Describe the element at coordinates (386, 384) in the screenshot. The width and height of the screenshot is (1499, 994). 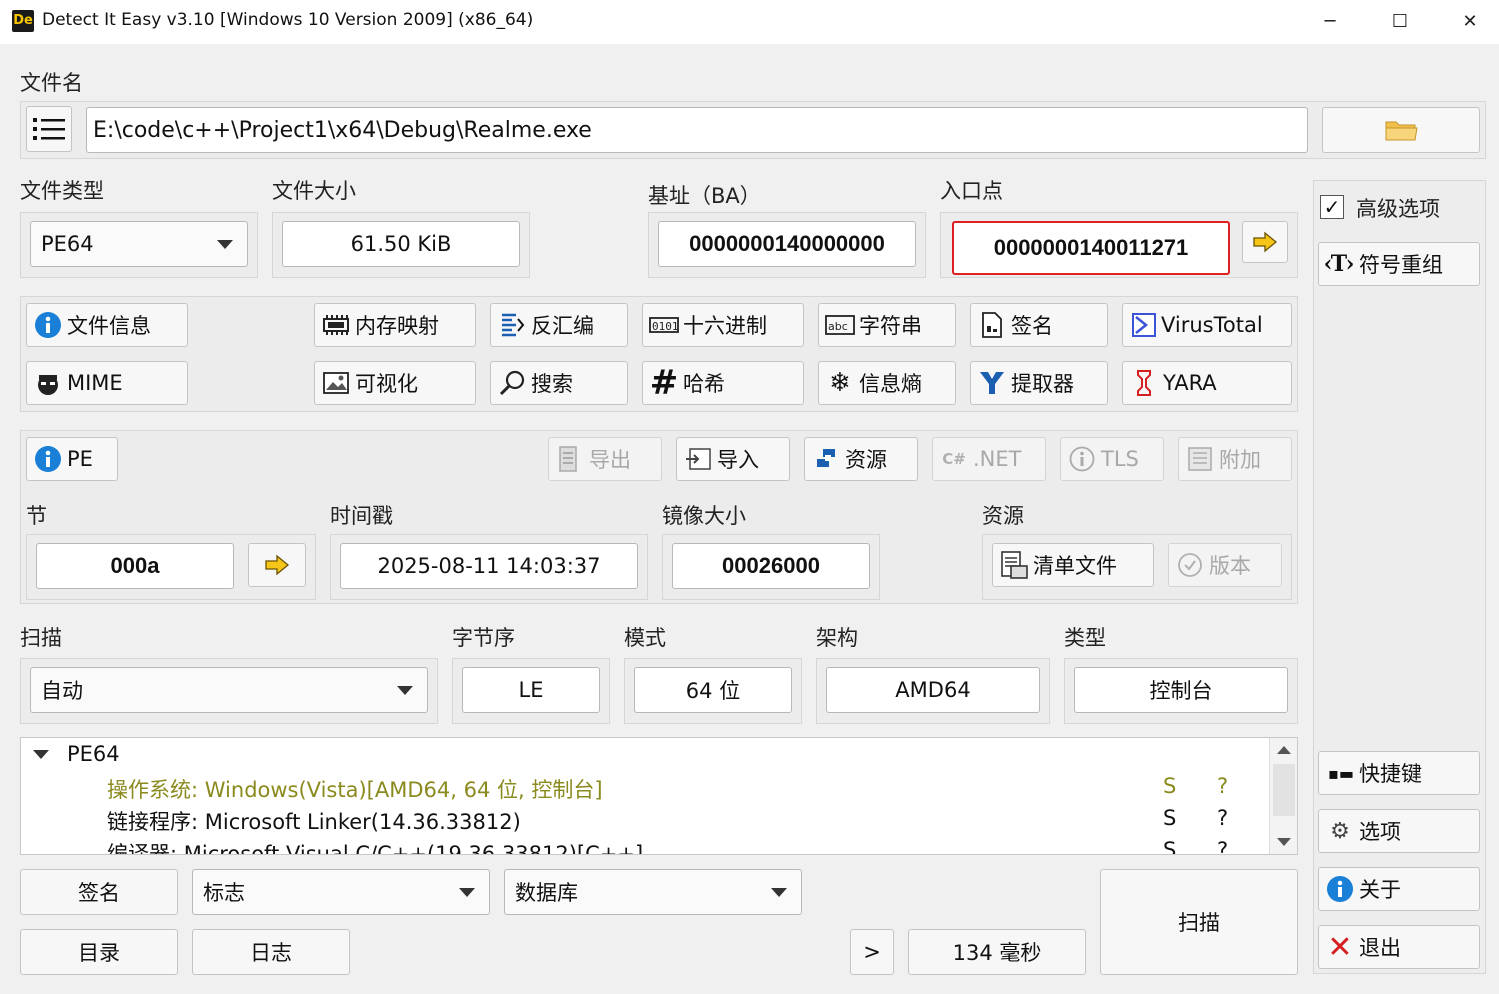
I see `visualize-label: 可视化` at that location.